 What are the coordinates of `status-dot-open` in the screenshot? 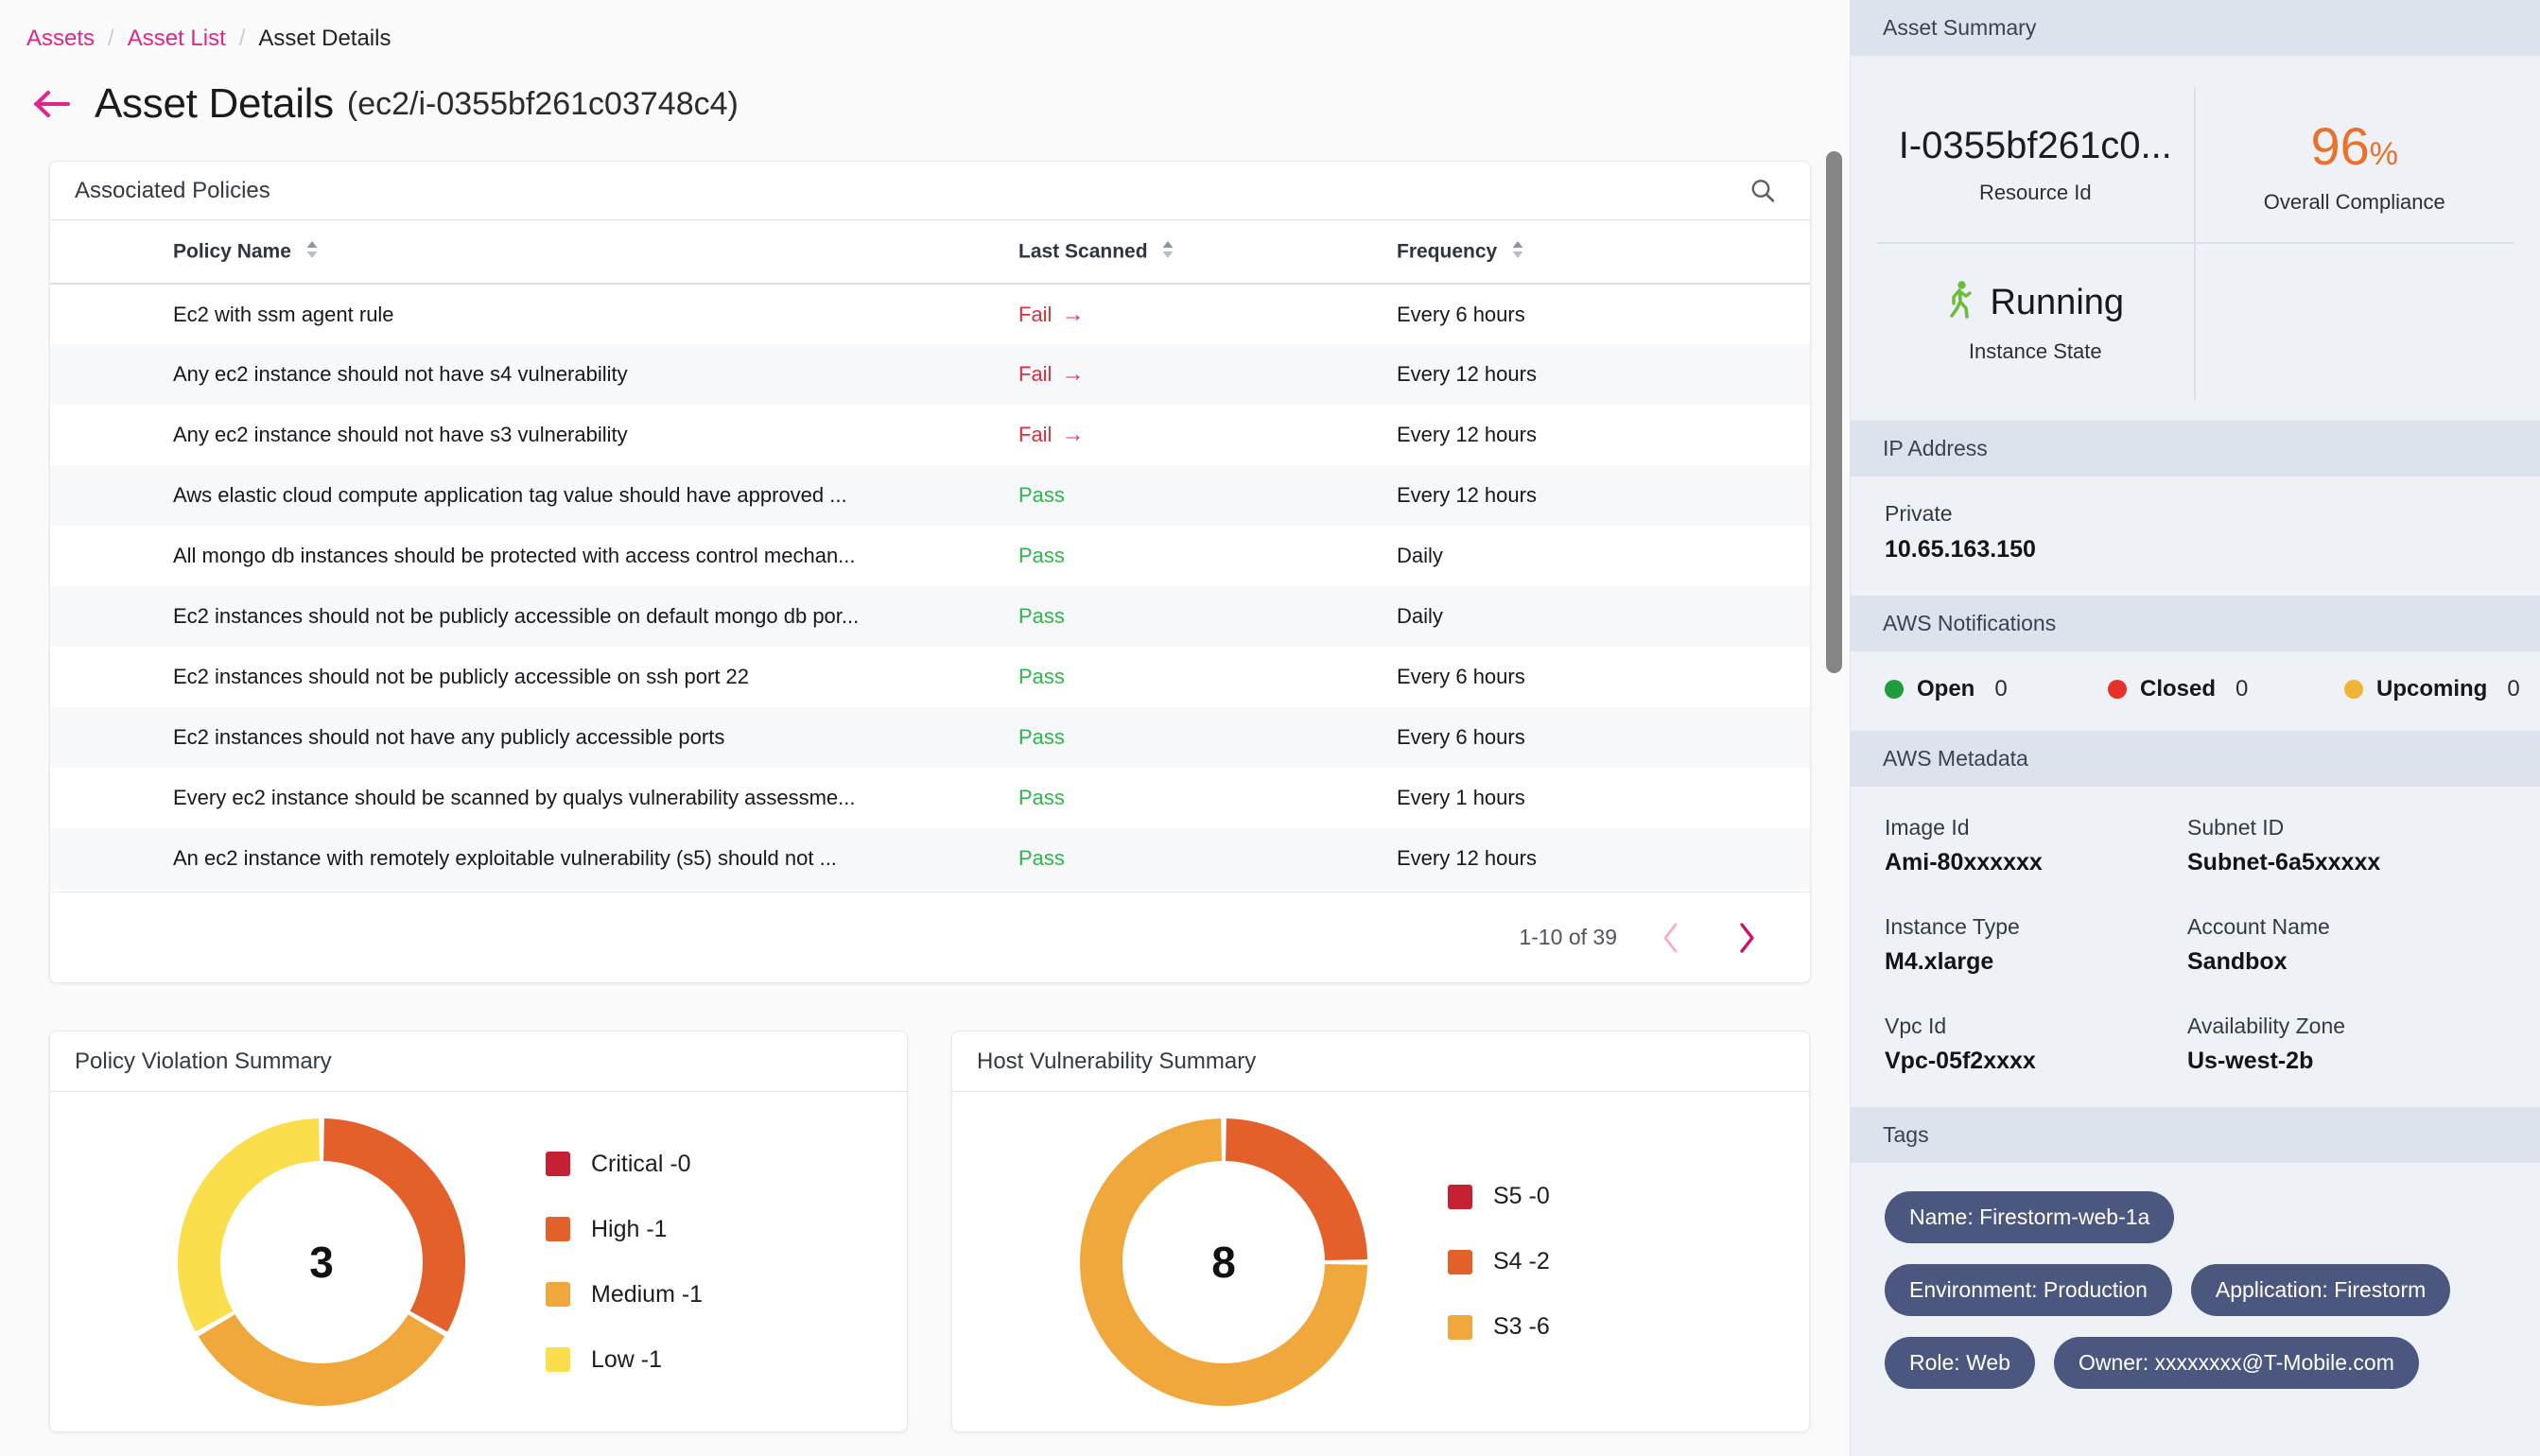 It's located at (1894, 689).